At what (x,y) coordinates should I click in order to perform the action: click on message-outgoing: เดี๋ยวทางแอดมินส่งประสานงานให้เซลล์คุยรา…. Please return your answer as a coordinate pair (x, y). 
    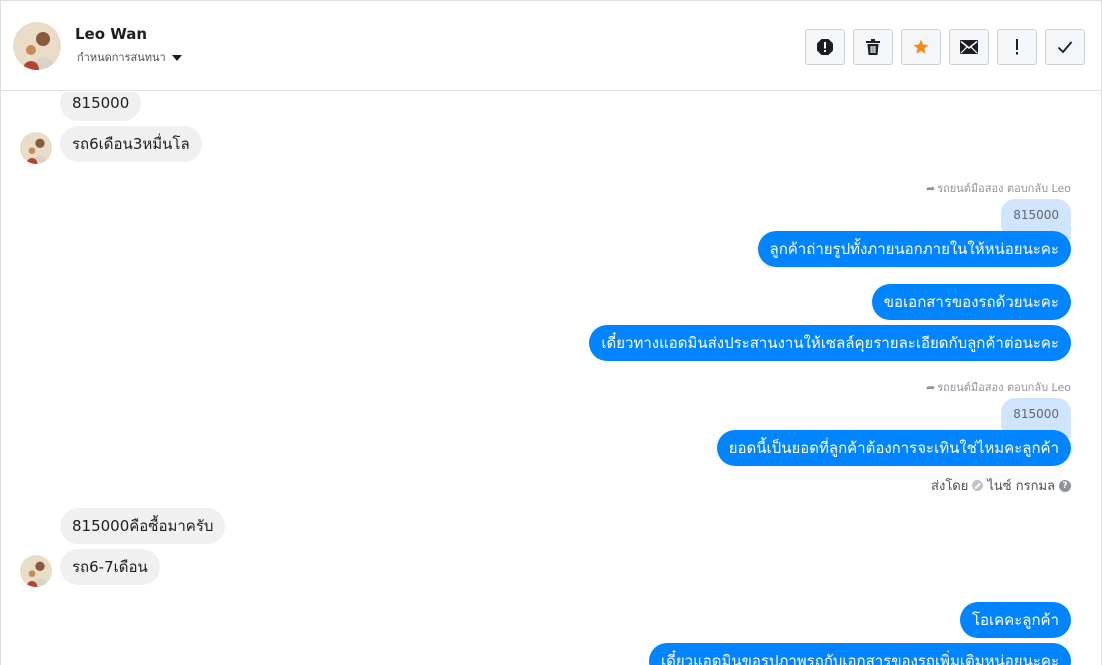
    Looking at the image, I should click on (830, 343).